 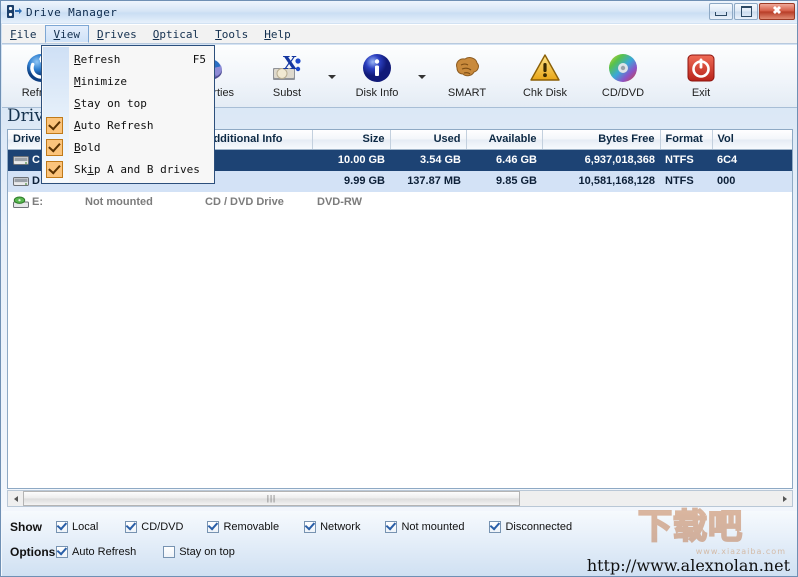 I want to click on show-cddvd-label: CD/DVD, so click(x=162, y=526).